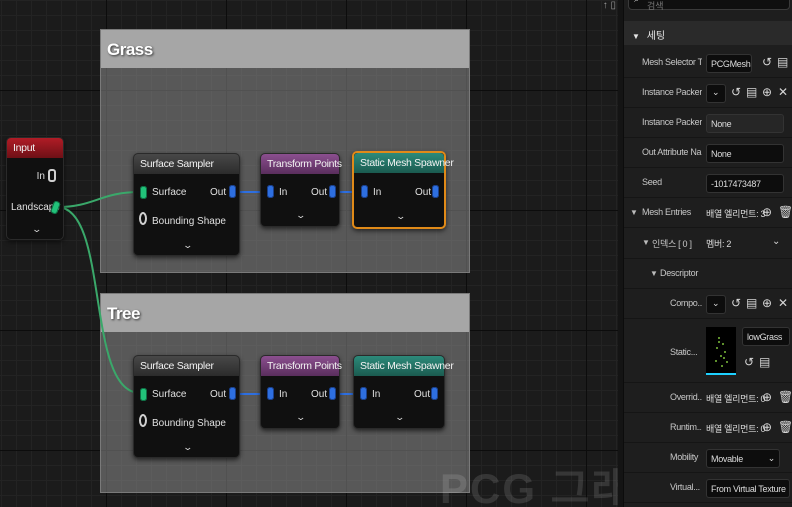  I want to click on override-row: Overrid... 배열 엘리먼트: 0 ⊕ 🗑, so click(708, 398).